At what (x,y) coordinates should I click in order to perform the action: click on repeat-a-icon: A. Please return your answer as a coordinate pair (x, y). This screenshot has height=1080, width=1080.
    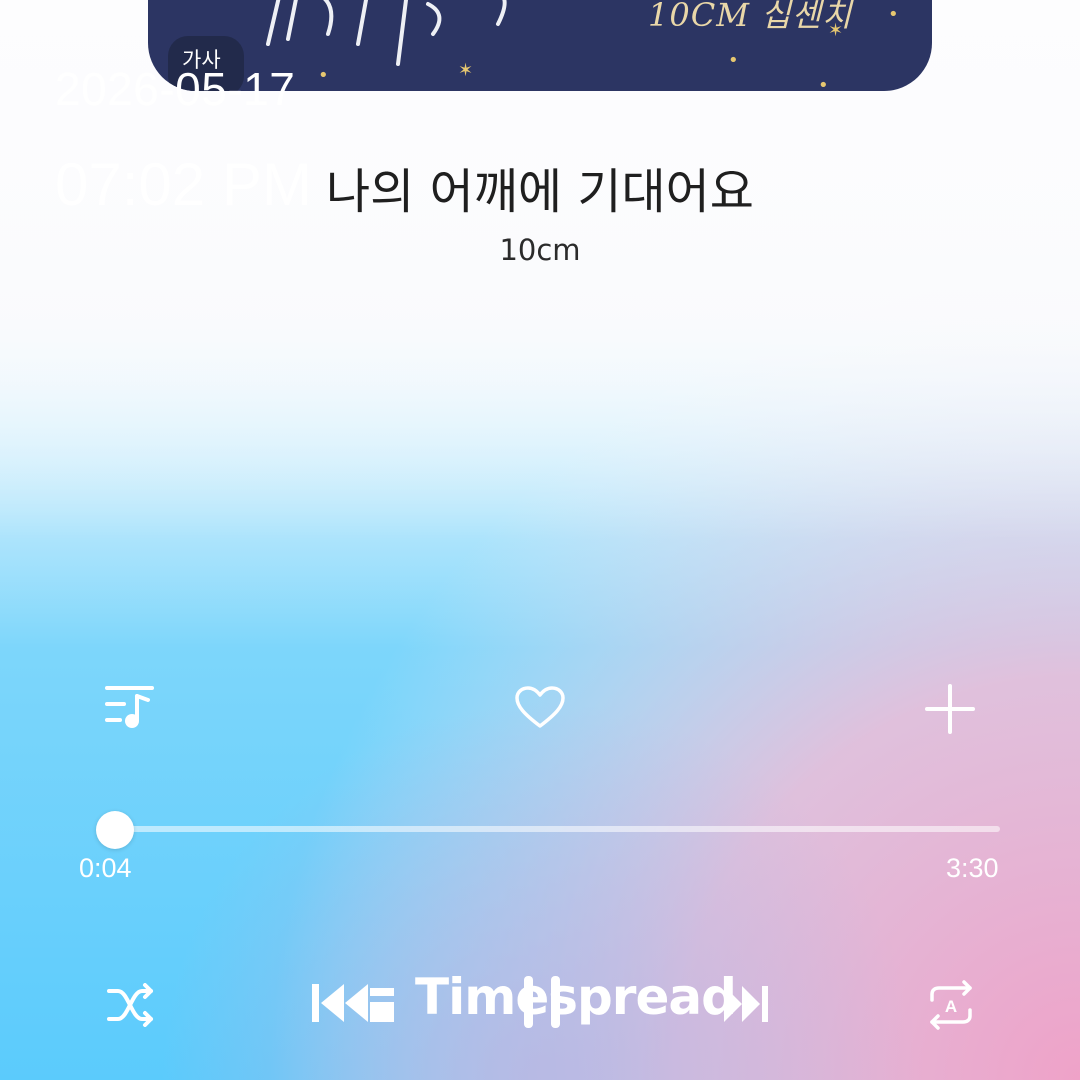
    Looking at the image, I should click on (951, 1005).